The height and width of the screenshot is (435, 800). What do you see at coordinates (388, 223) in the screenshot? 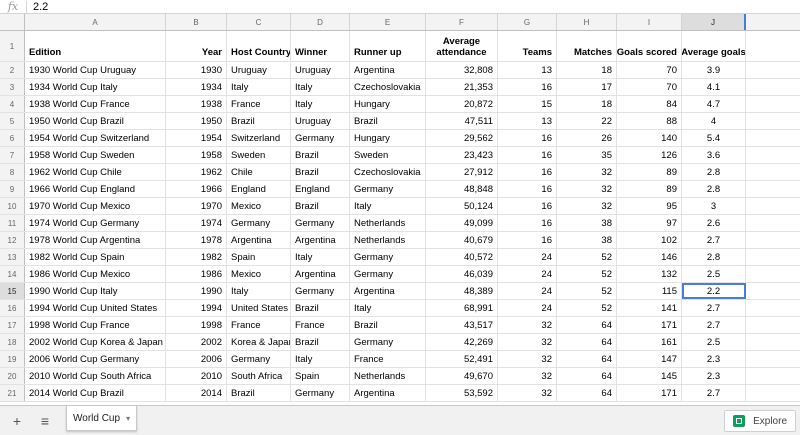
I see `table-cell: Netherlands` at bounding box center [388, 223].